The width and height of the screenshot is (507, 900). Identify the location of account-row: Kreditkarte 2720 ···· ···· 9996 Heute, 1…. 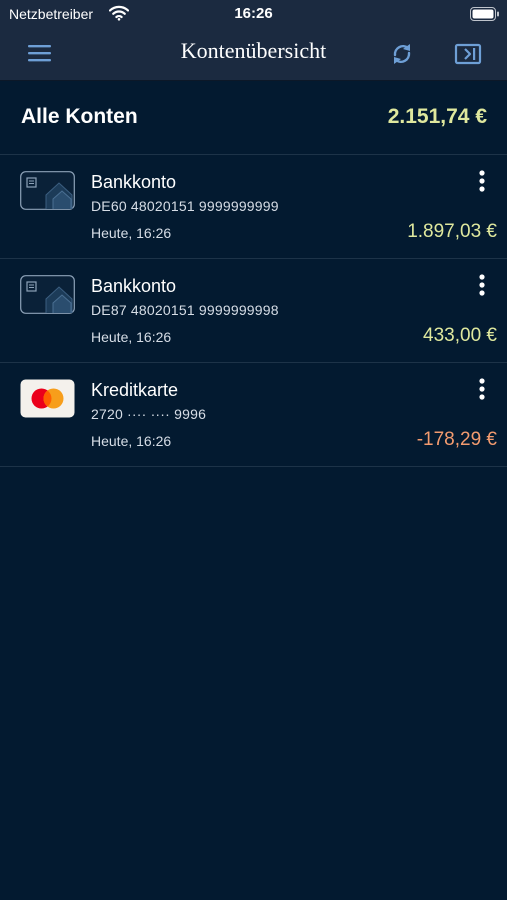
(253, 415).